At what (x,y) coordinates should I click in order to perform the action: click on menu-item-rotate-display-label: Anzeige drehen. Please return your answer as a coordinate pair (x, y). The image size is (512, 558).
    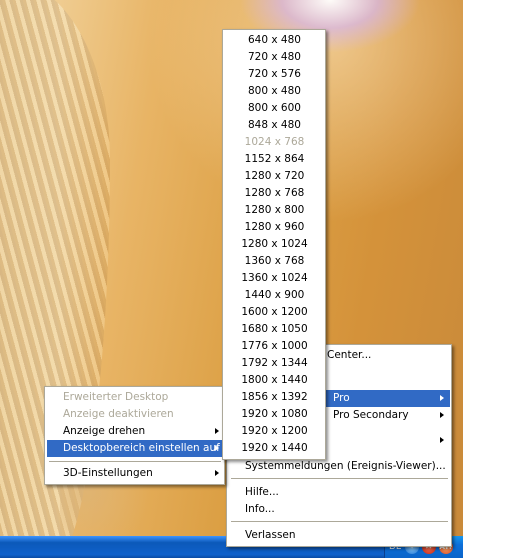
    Looking at the image, I should click on (104, 431).